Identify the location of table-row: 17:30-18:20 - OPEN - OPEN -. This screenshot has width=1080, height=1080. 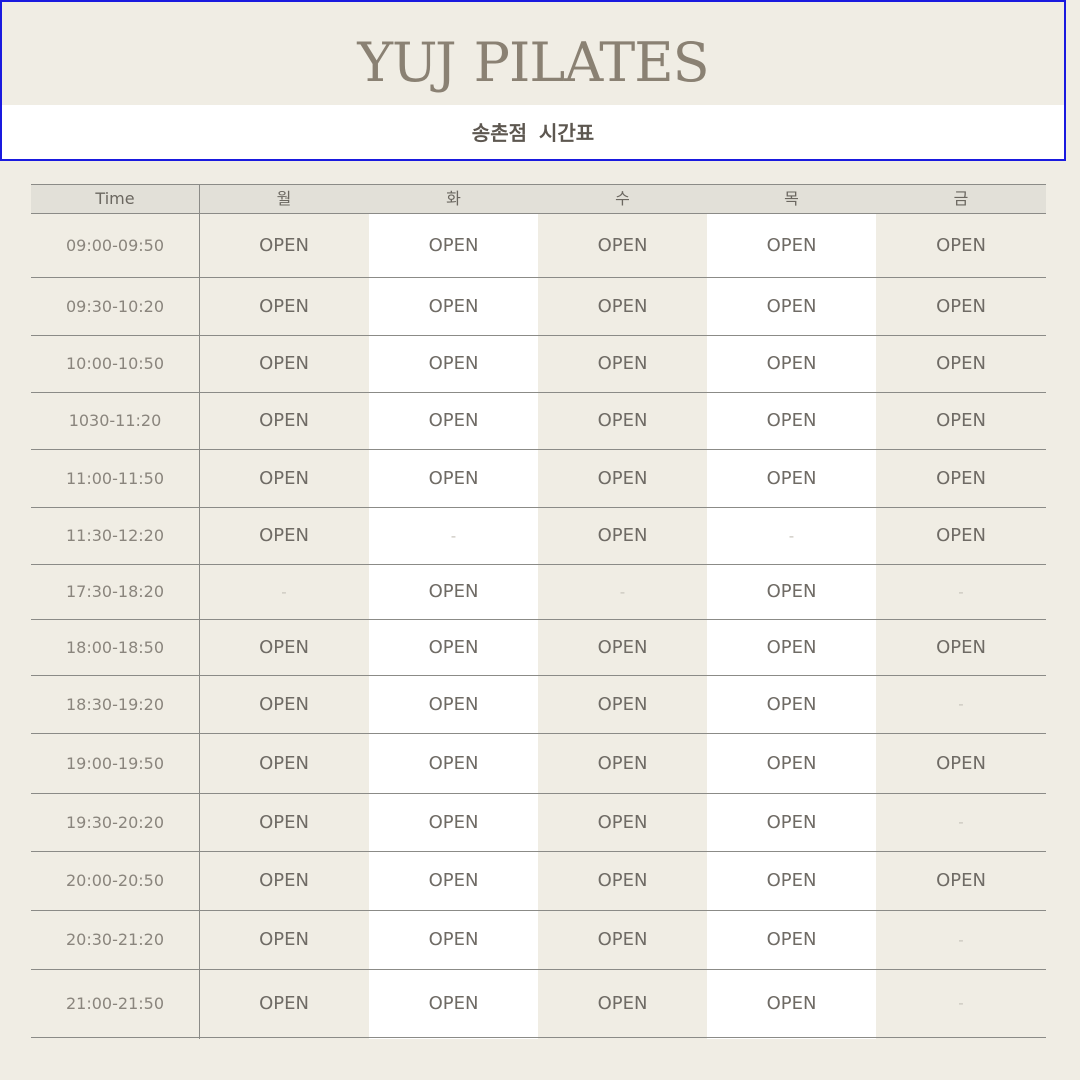
(538, 591).